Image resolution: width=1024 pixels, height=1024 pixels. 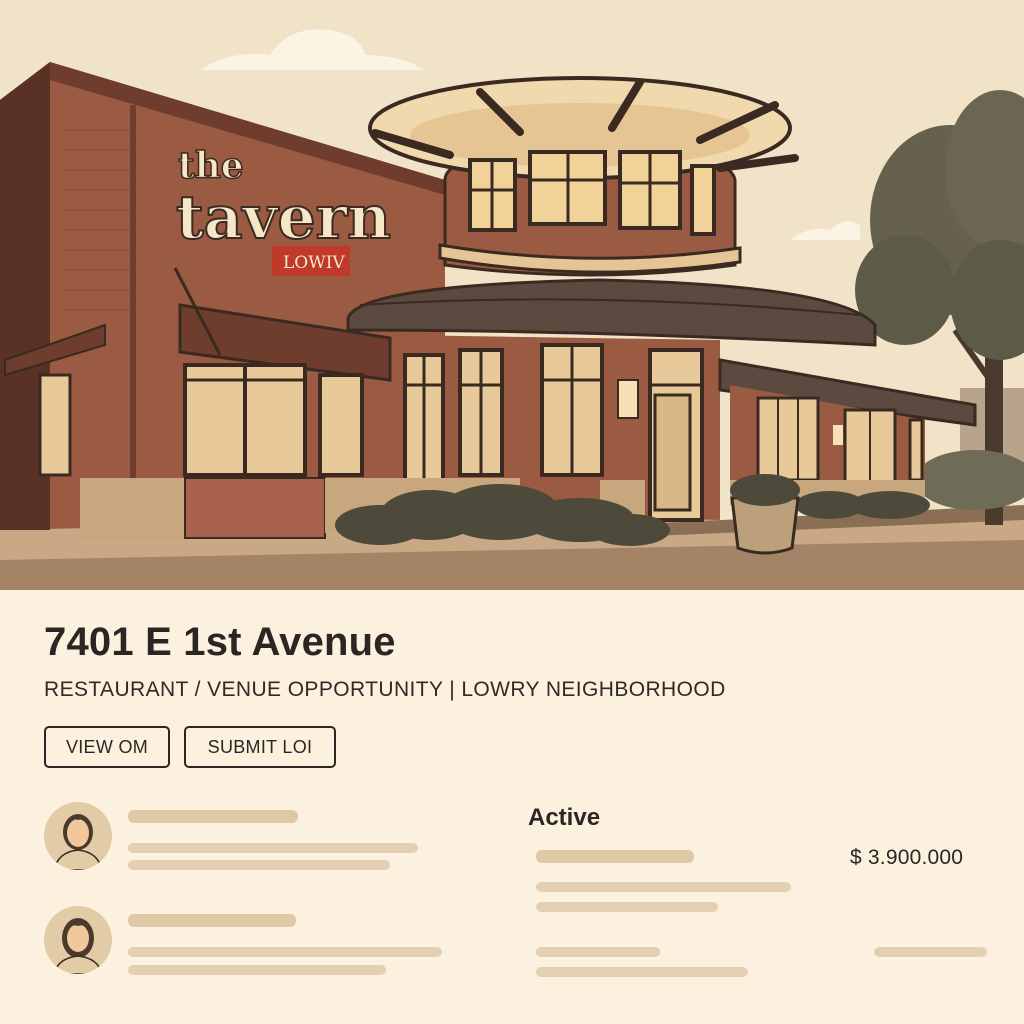 I want to click on listing-price: $ 3.900.000, so click(x=907, y=857).